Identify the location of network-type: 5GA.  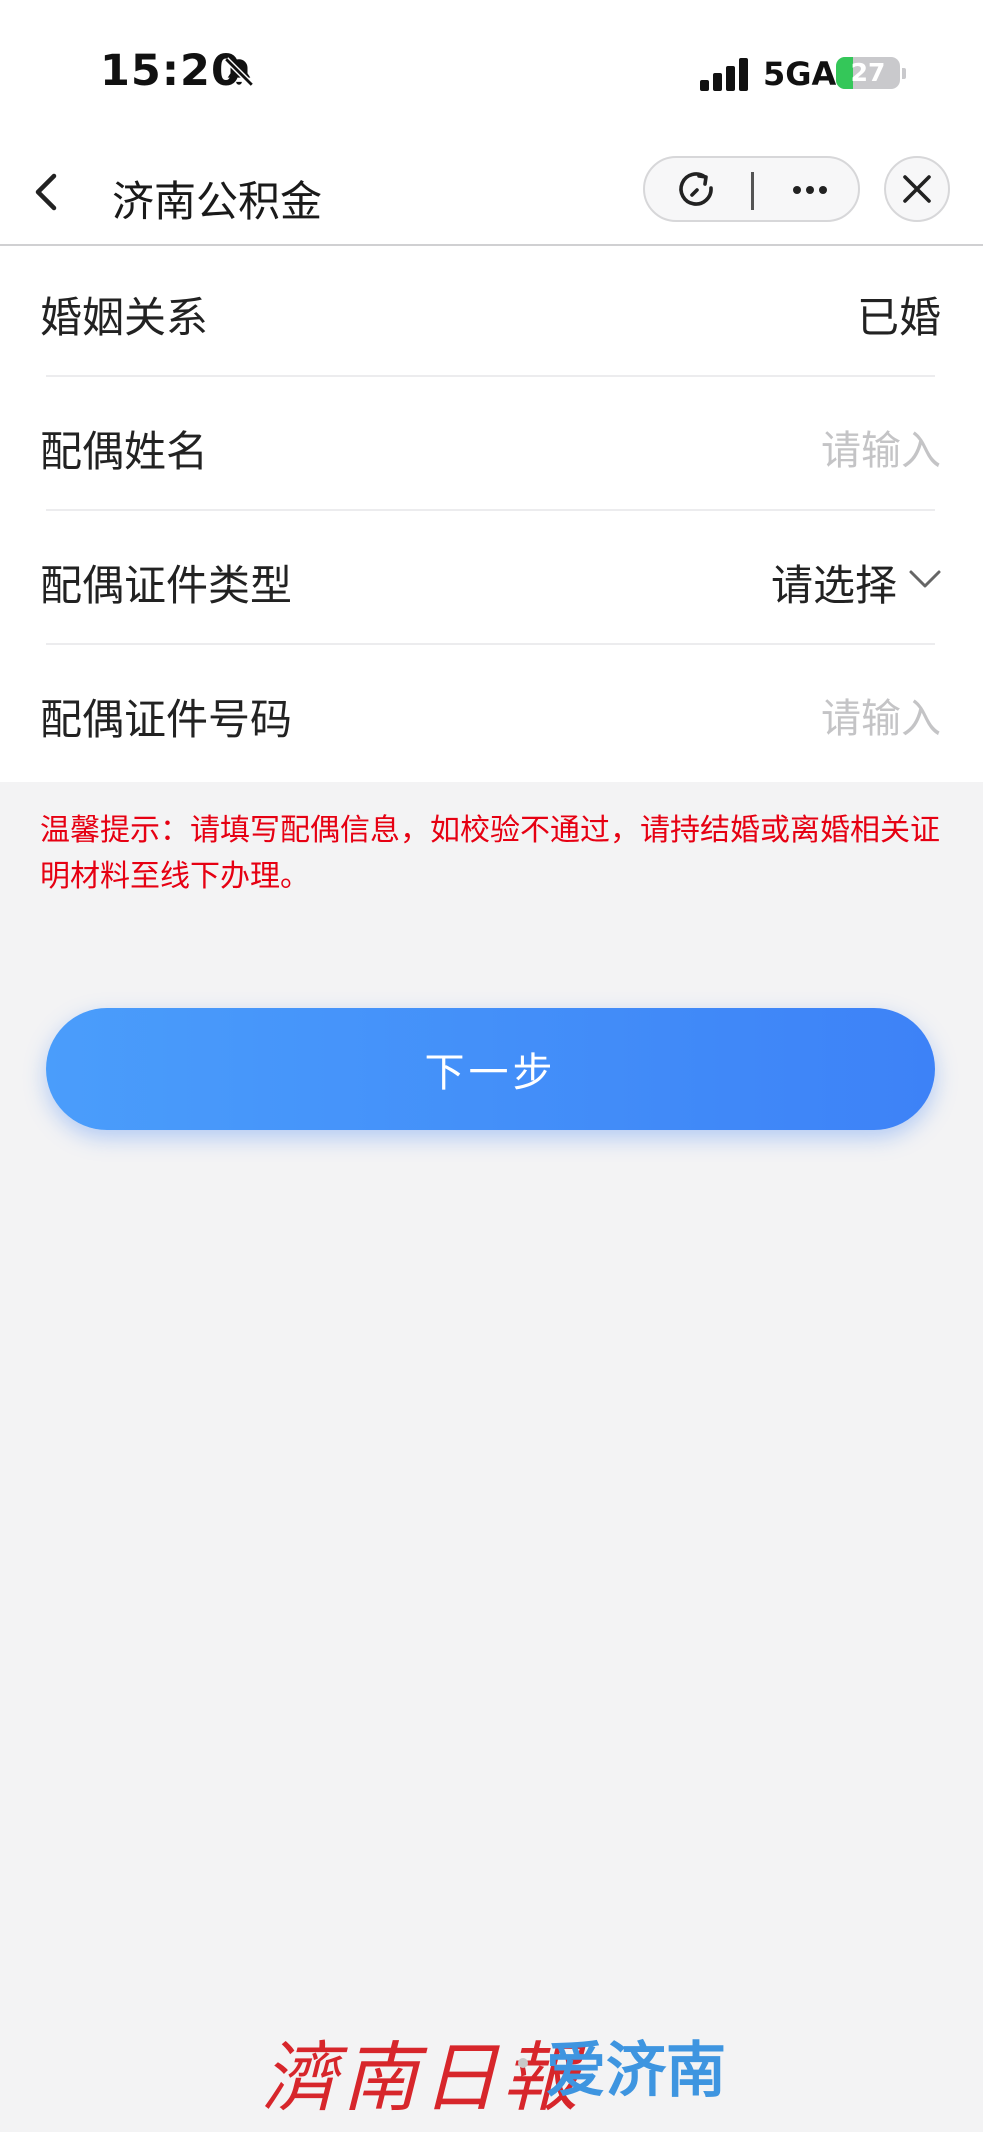
(800, 74).